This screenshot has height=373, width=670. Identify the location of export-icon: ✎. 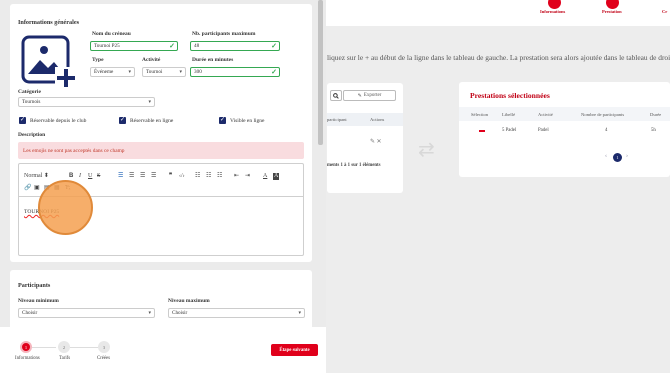
(359, 96).